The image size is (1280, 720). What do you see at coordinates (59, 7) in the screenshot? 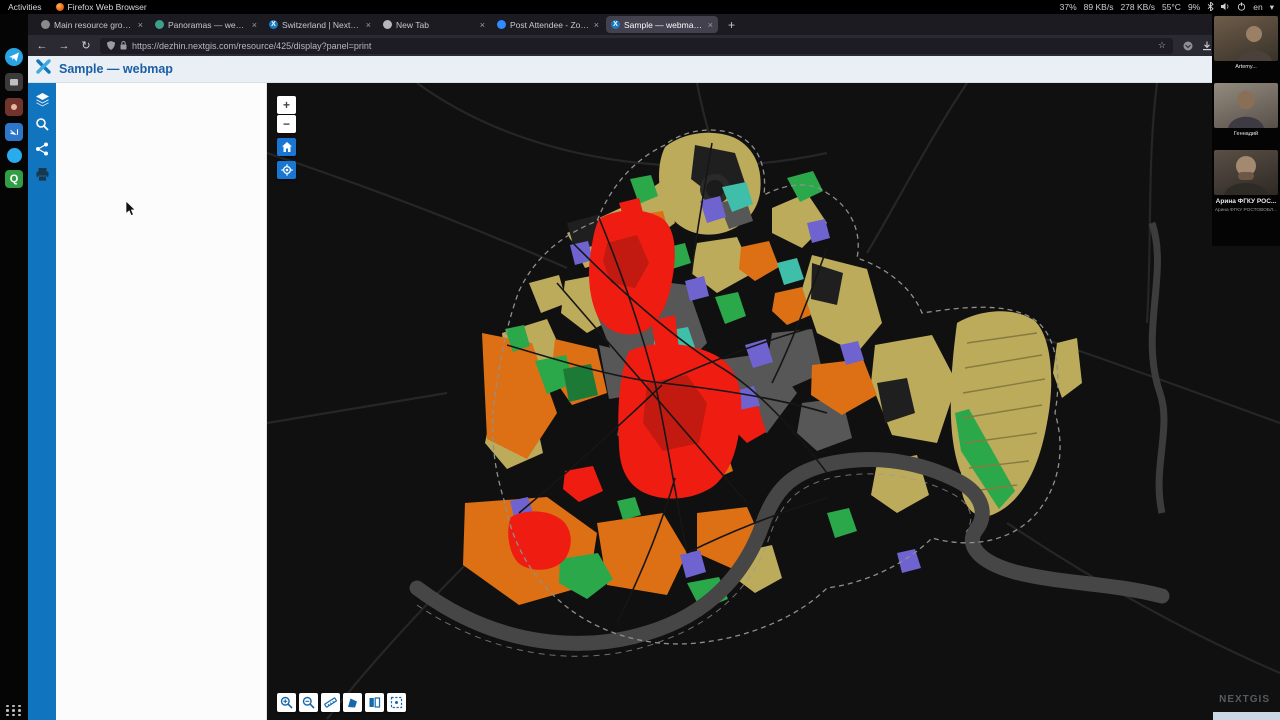
I see `firefox-icon` at bounding box center [59, 7].